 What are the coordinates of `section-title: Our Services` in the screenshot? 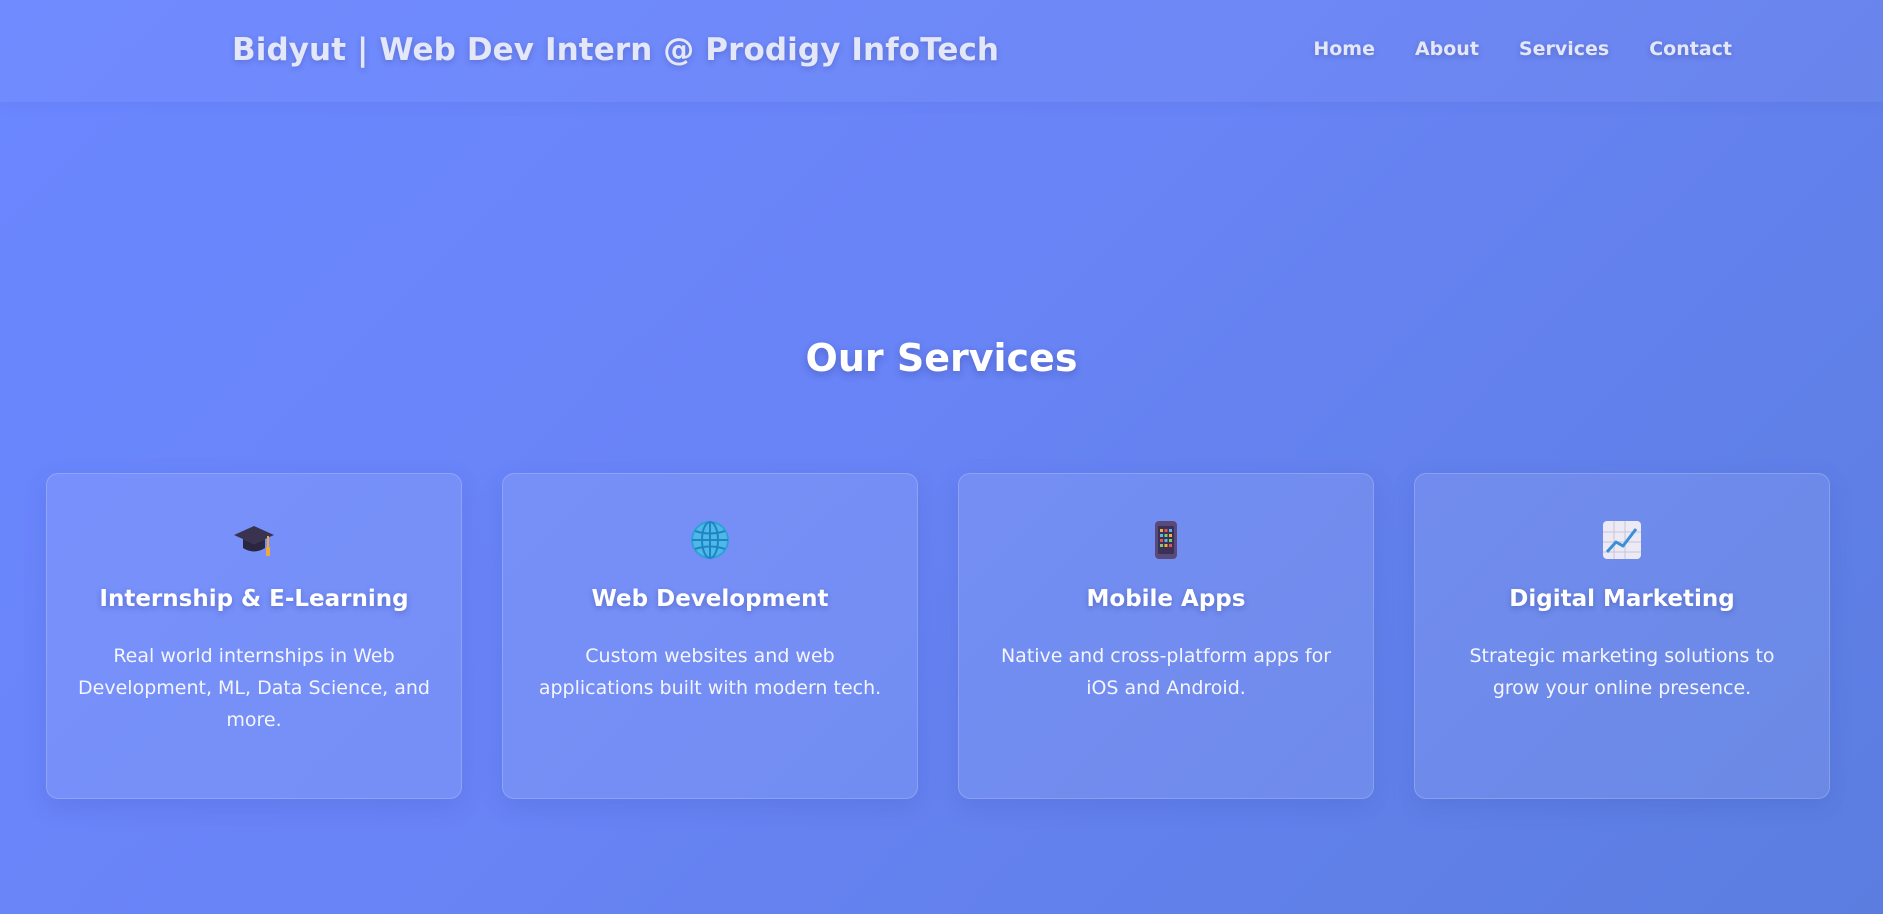 It's located at (941, 358).